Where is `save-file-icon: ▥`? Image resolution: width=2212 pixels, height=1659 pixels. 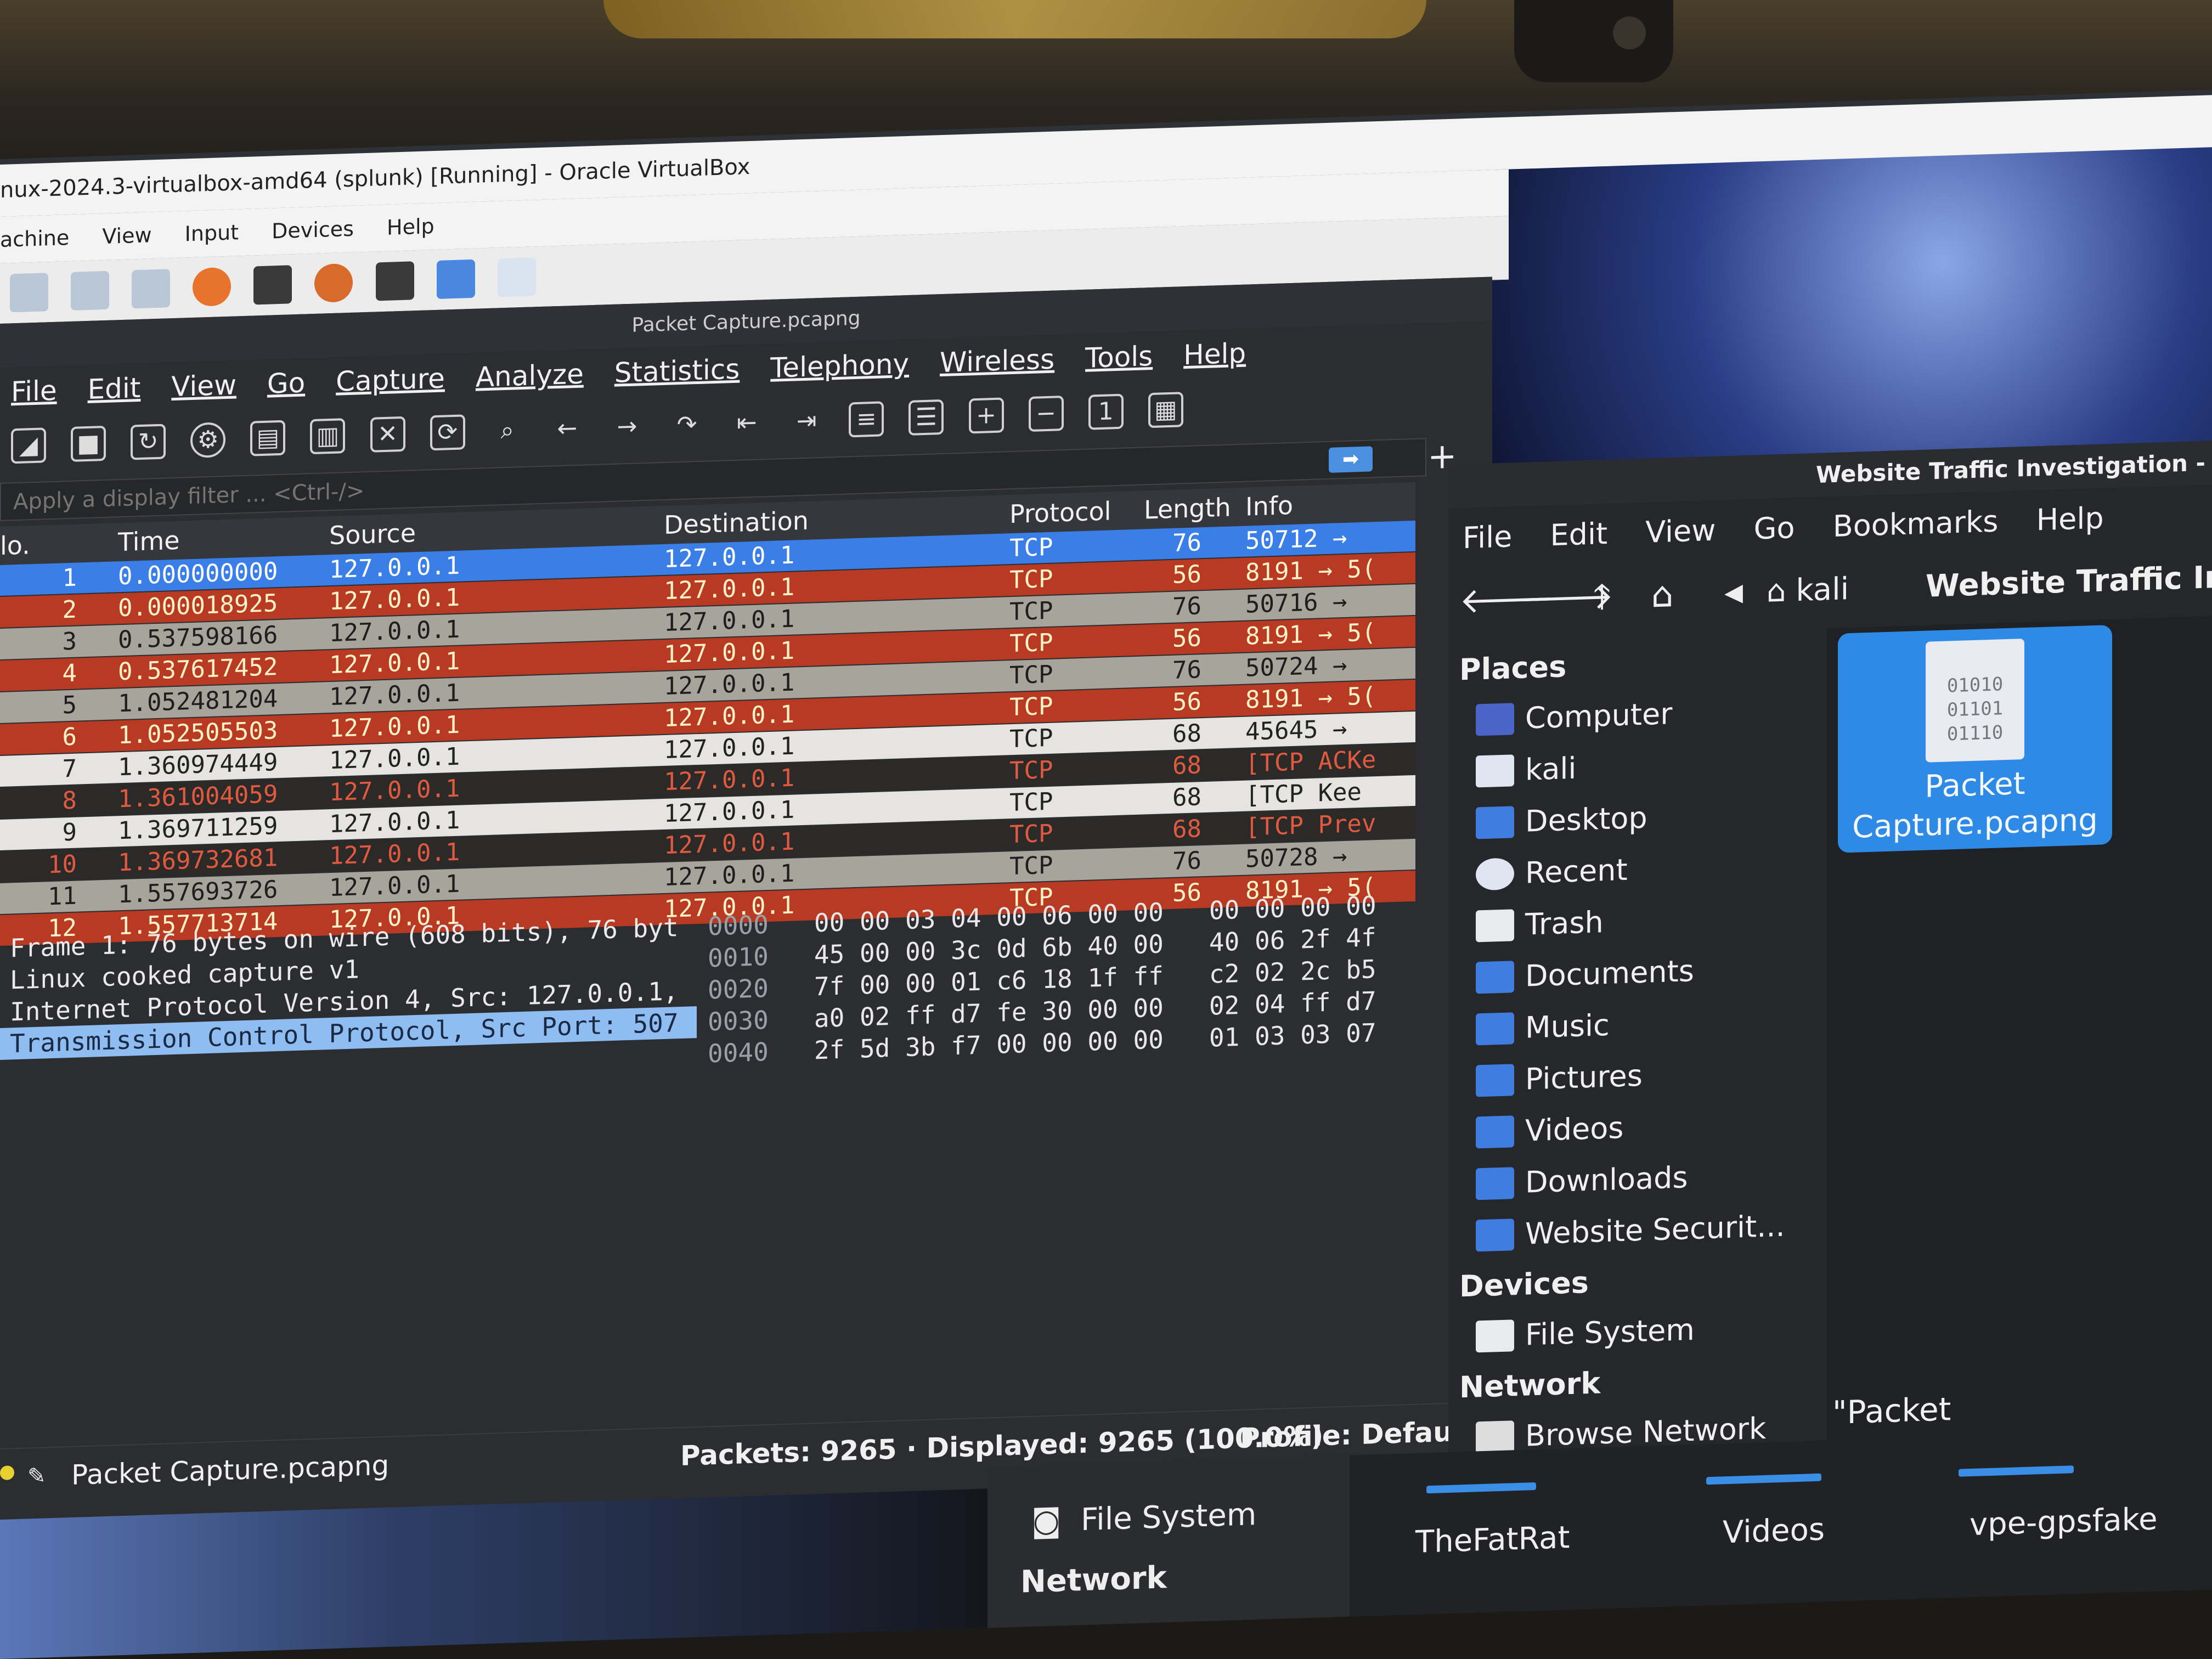 save-file-icon: ▥ is located at coordinates (328, 436).